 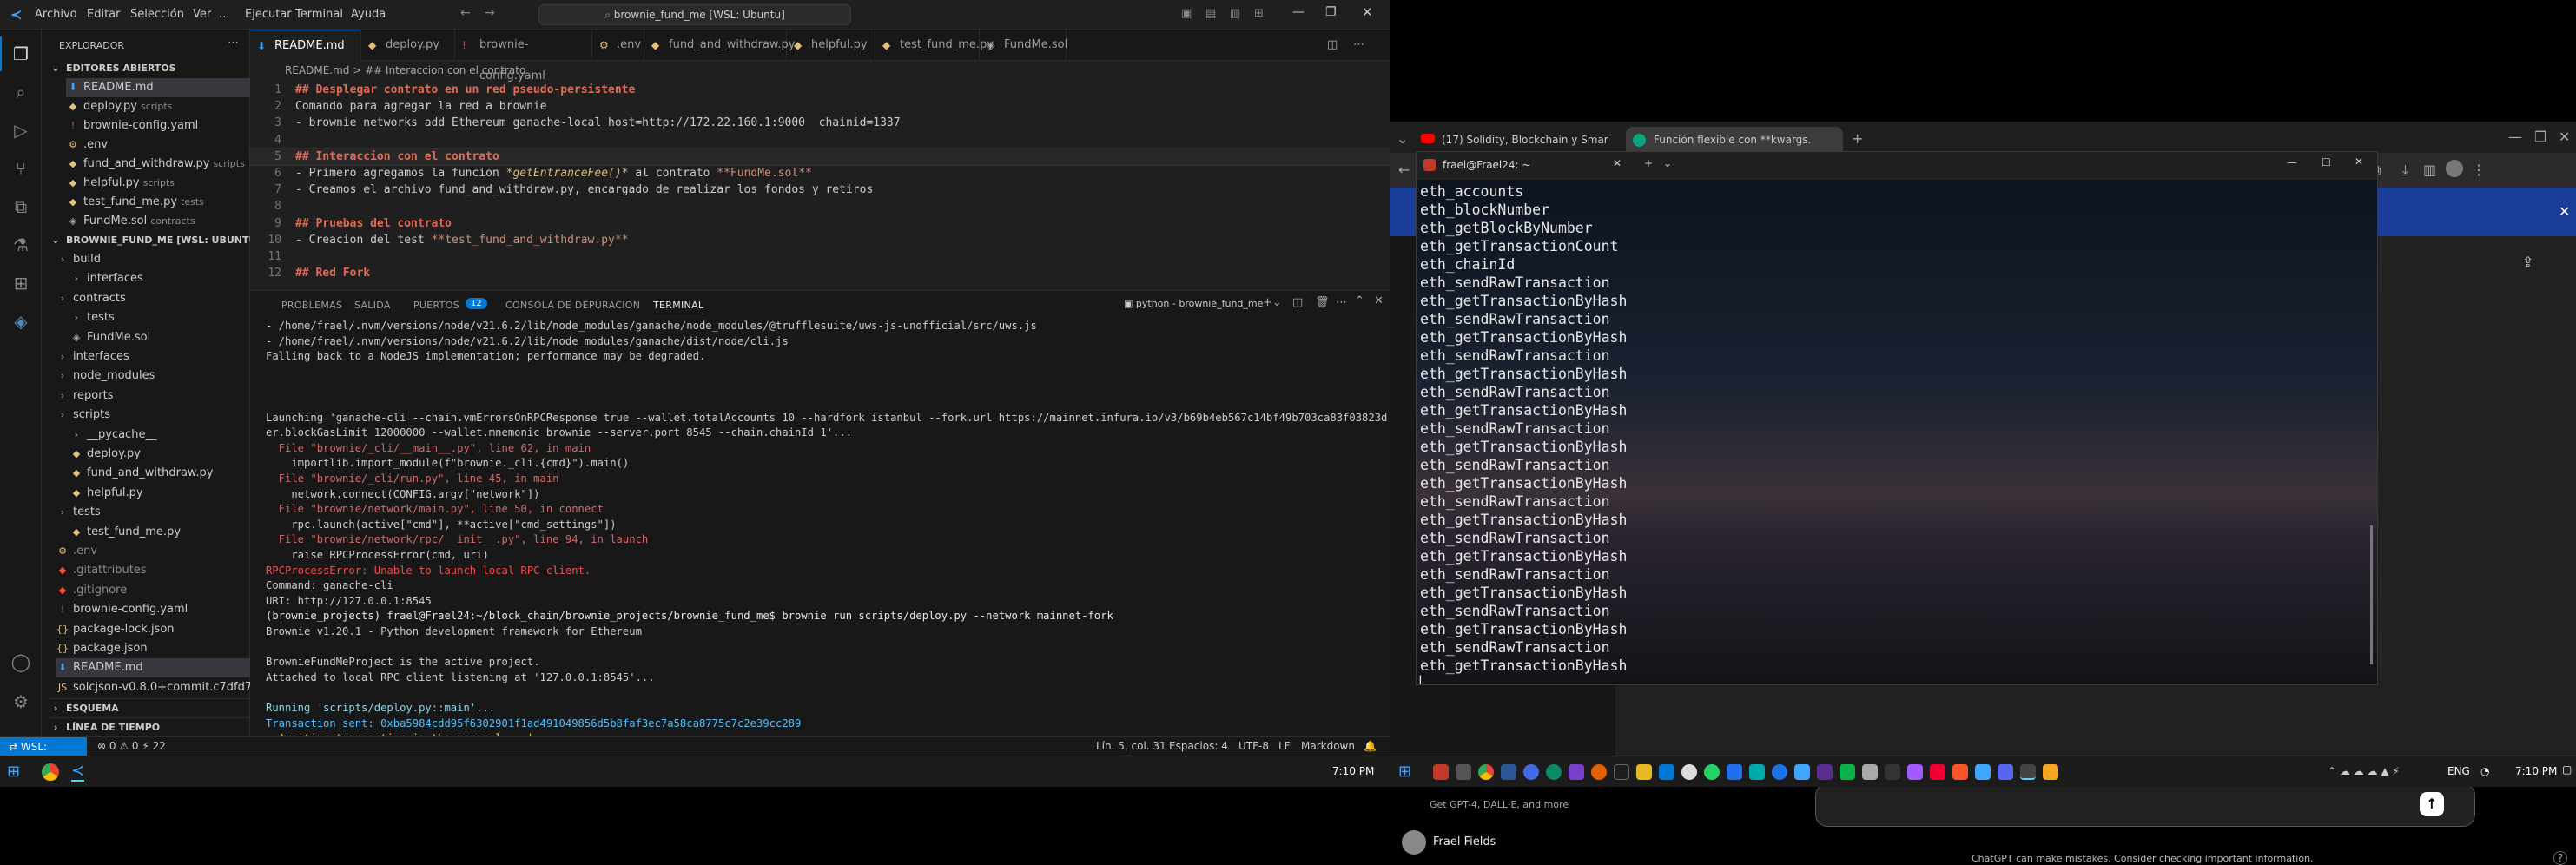 I want to click on new-tab-icon: +, so click(x=1649, y=163).